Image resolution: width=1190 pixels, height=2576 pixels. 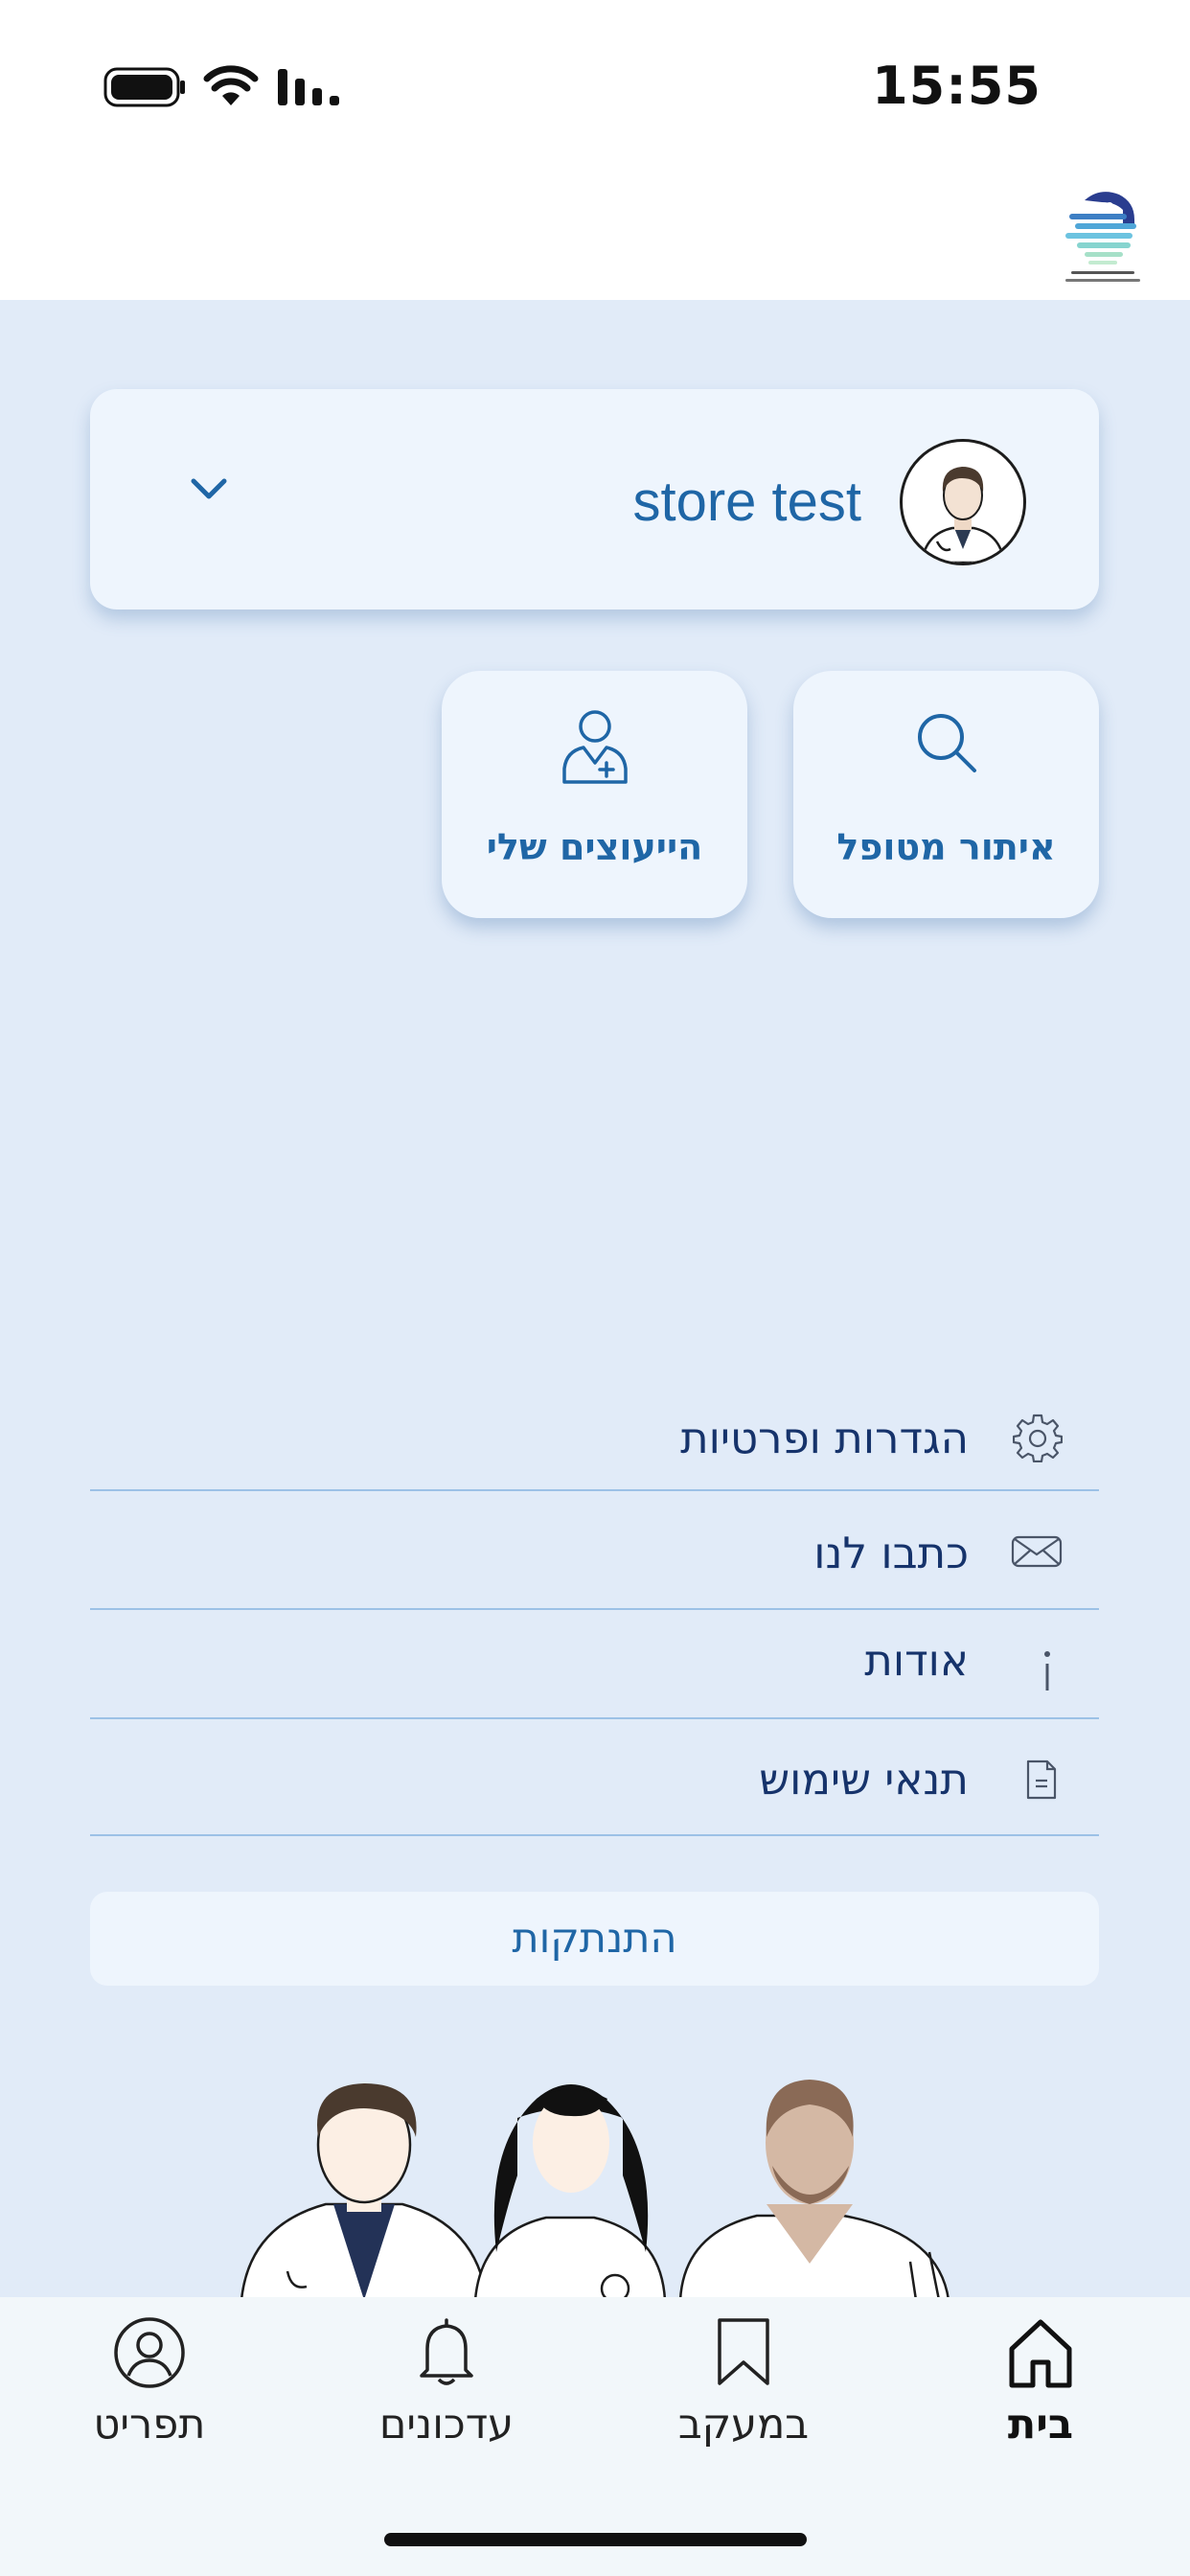 I want to click on chevron-down-icon, so click(x=209, y=490).